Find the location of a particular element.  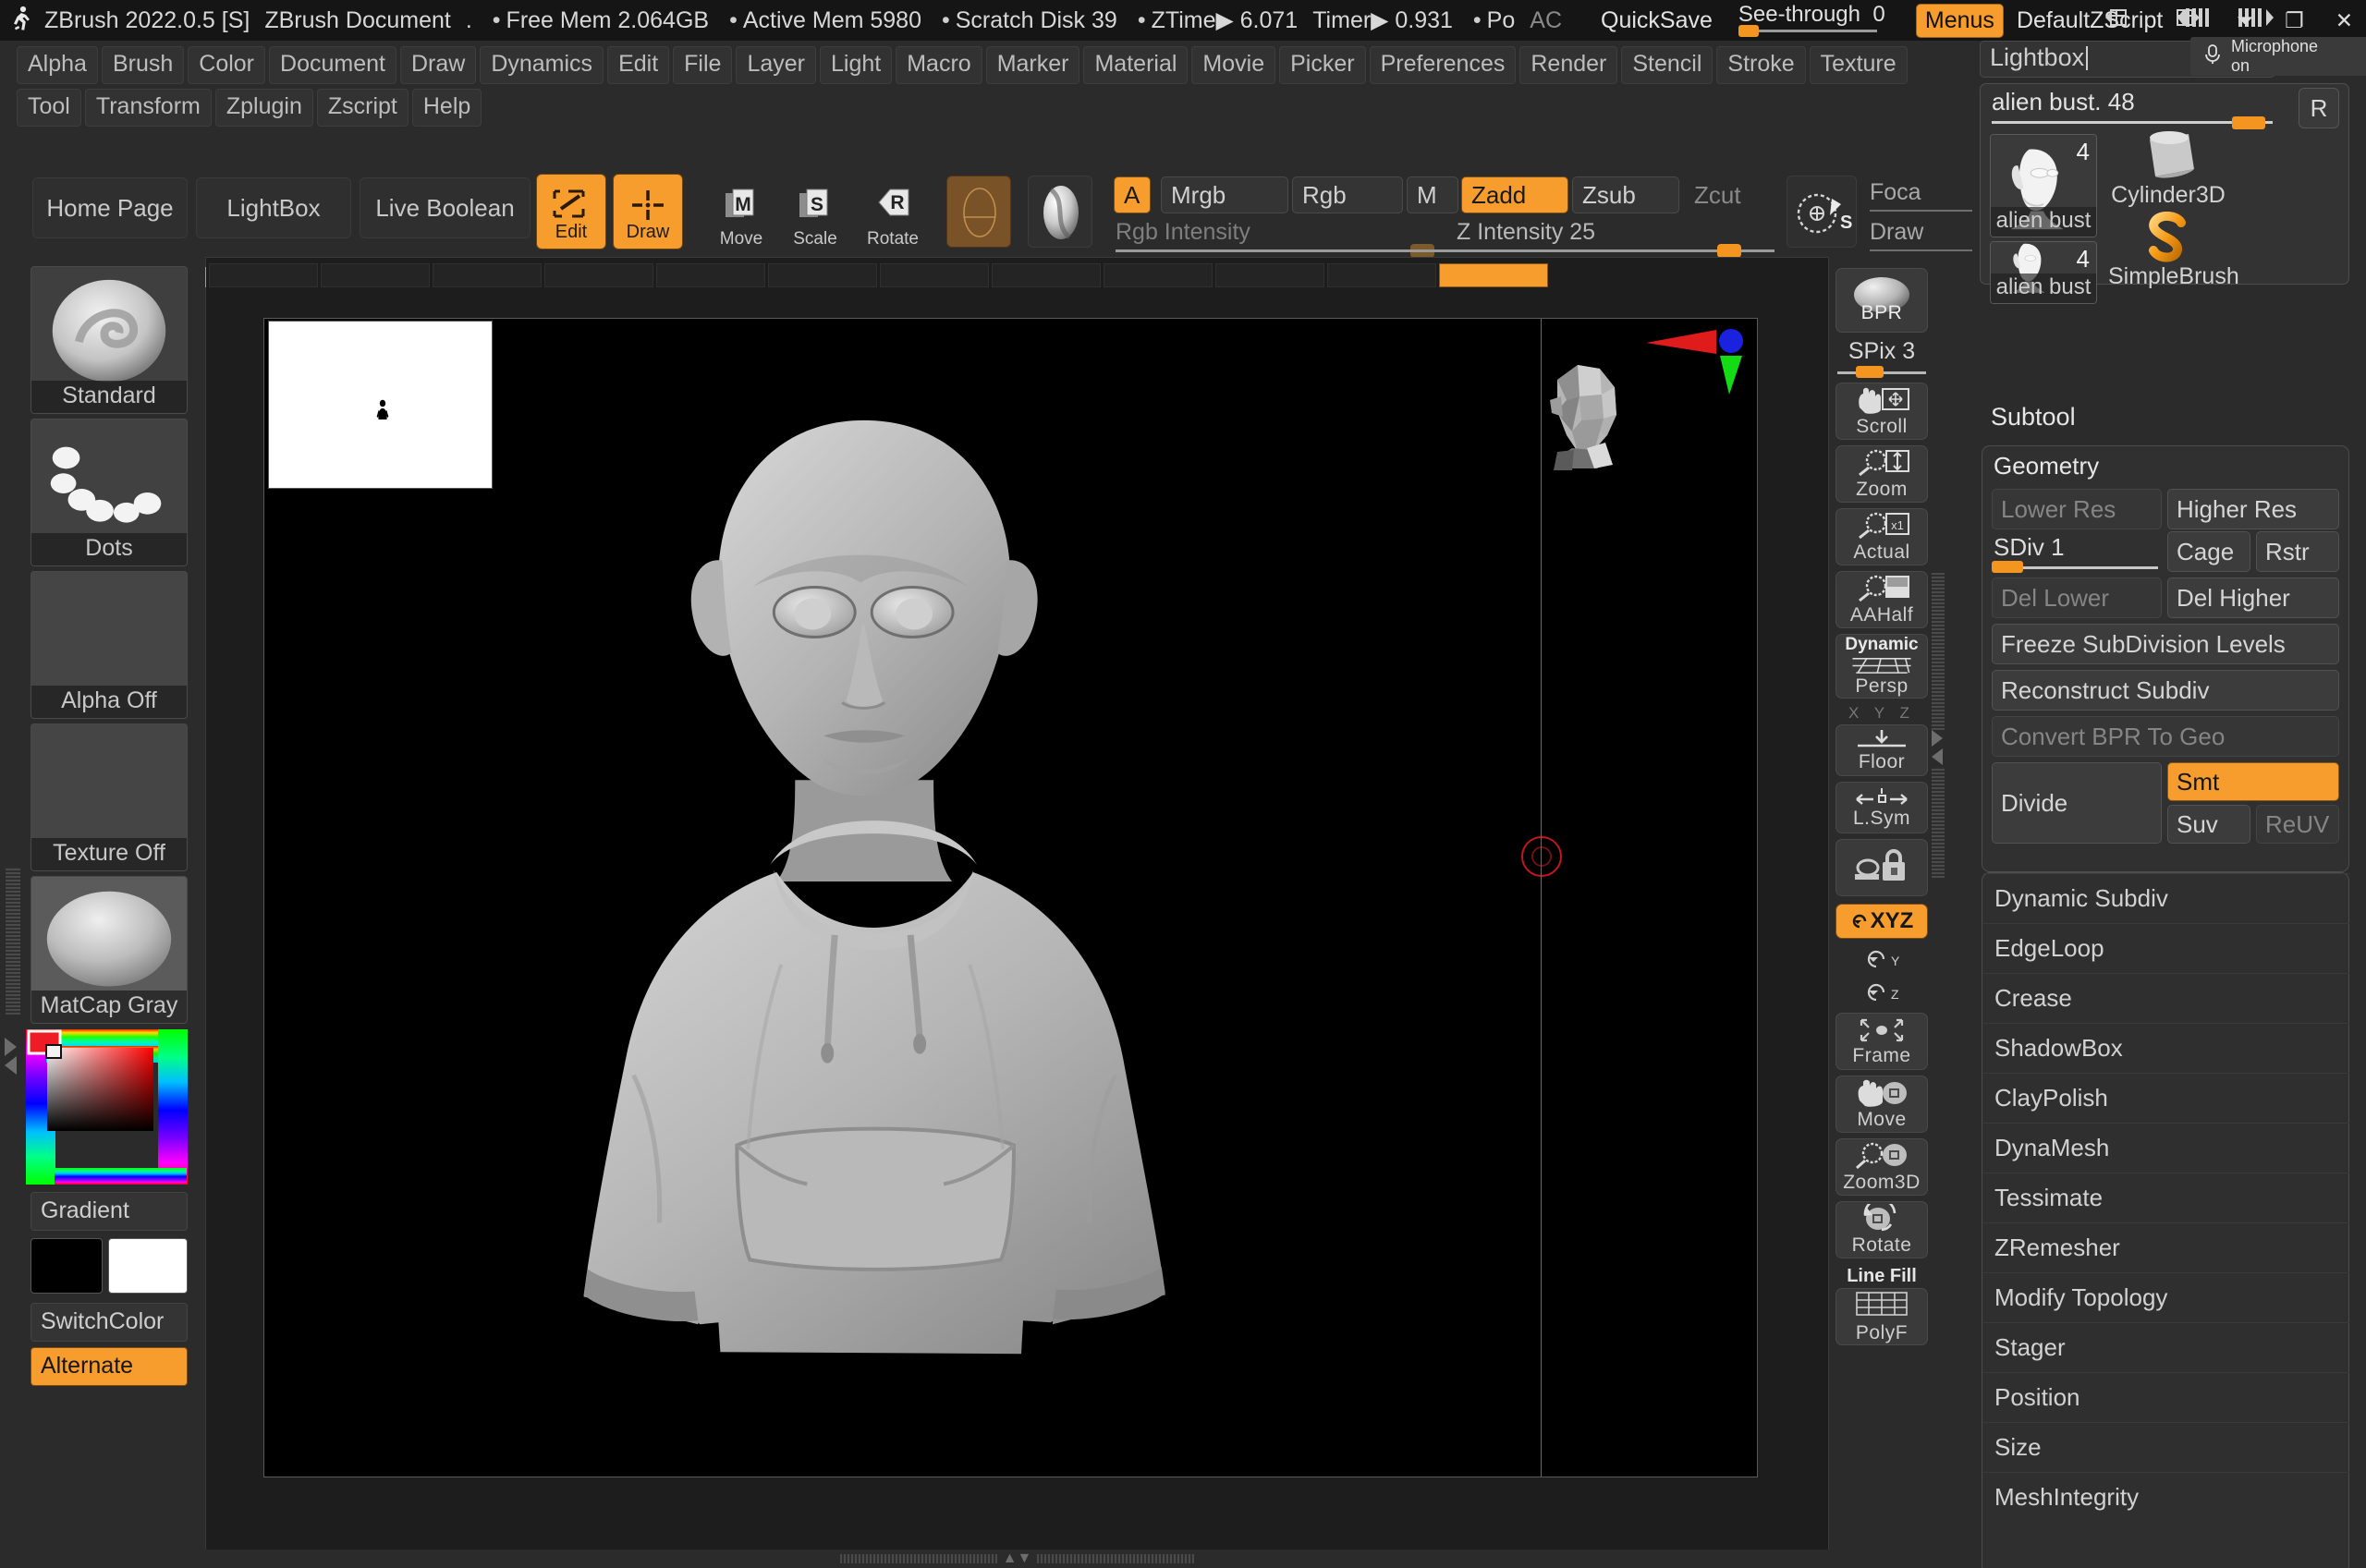

del-higher-button: Del Higher is located at coordinates (2253, 597).